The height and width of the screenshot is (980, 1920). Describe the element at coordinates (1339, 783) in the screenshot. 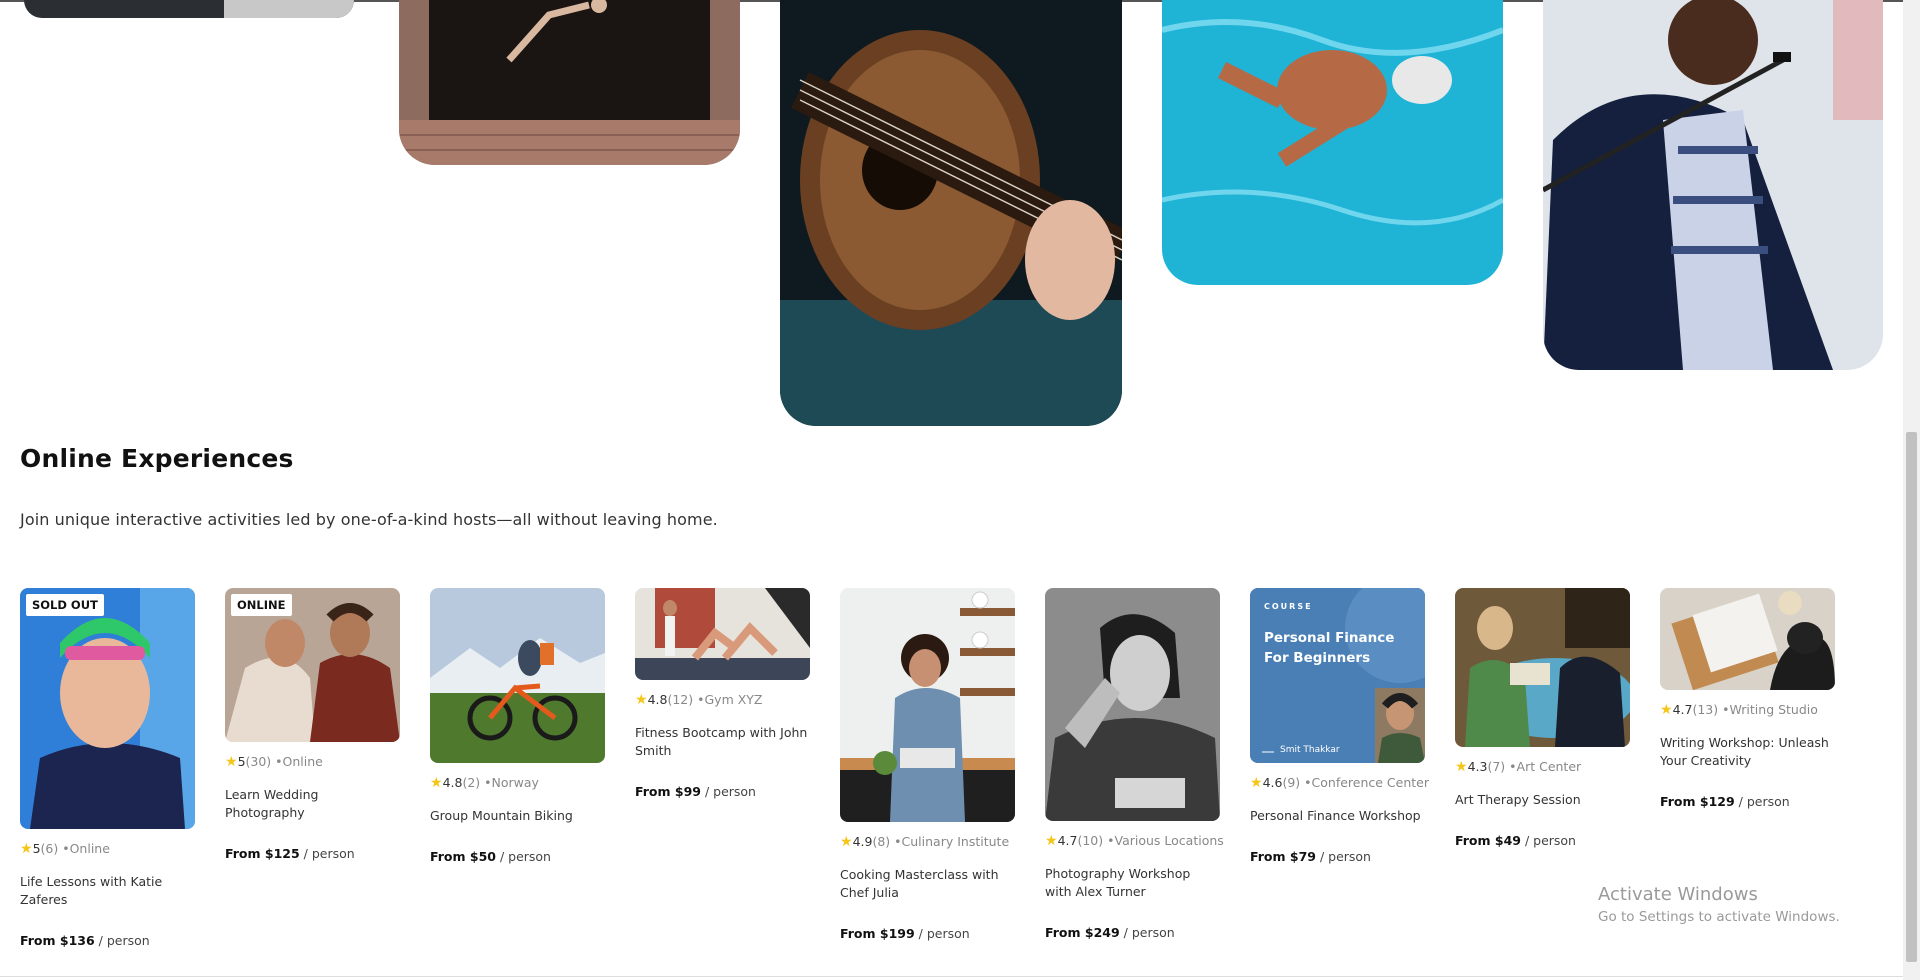

I see `card-meta: ★4.6(9) •Conference Center` at that location.